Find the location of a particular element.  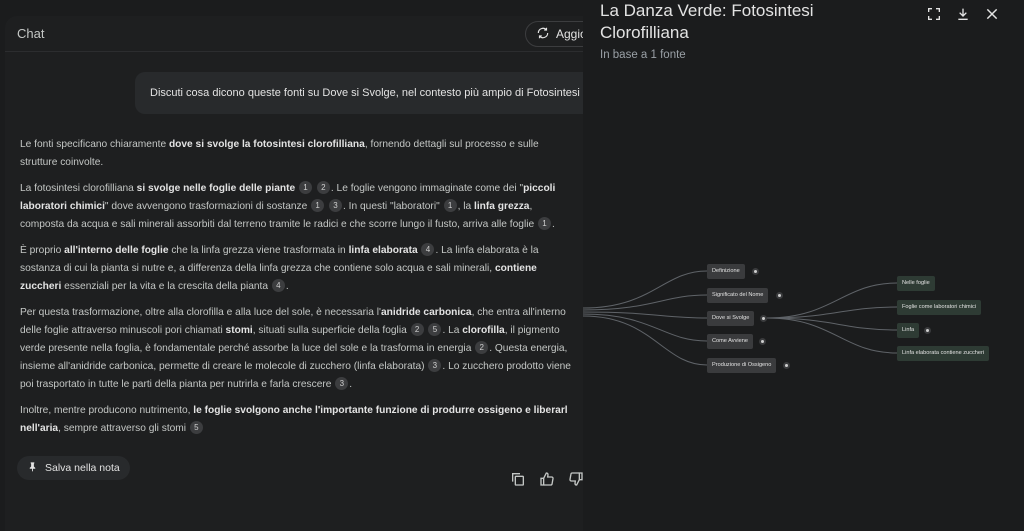

answer-text: . In questi "laboratori" is located at coordinates (391, 206).